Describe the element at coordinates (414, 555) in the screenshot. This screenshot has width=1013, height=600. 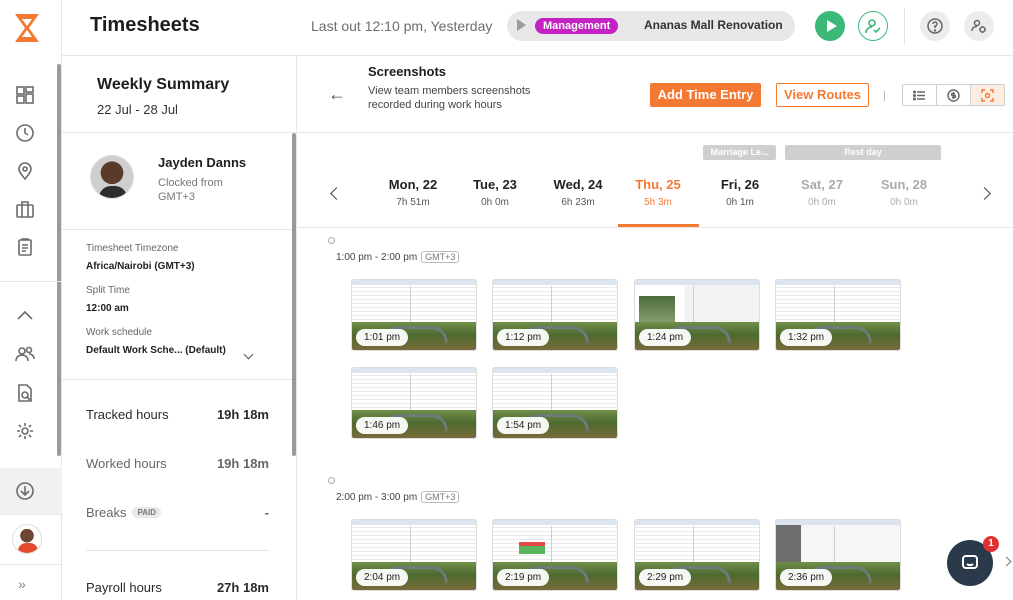
I see `screenshot-thumbnail: 2:04 pm` at that location.